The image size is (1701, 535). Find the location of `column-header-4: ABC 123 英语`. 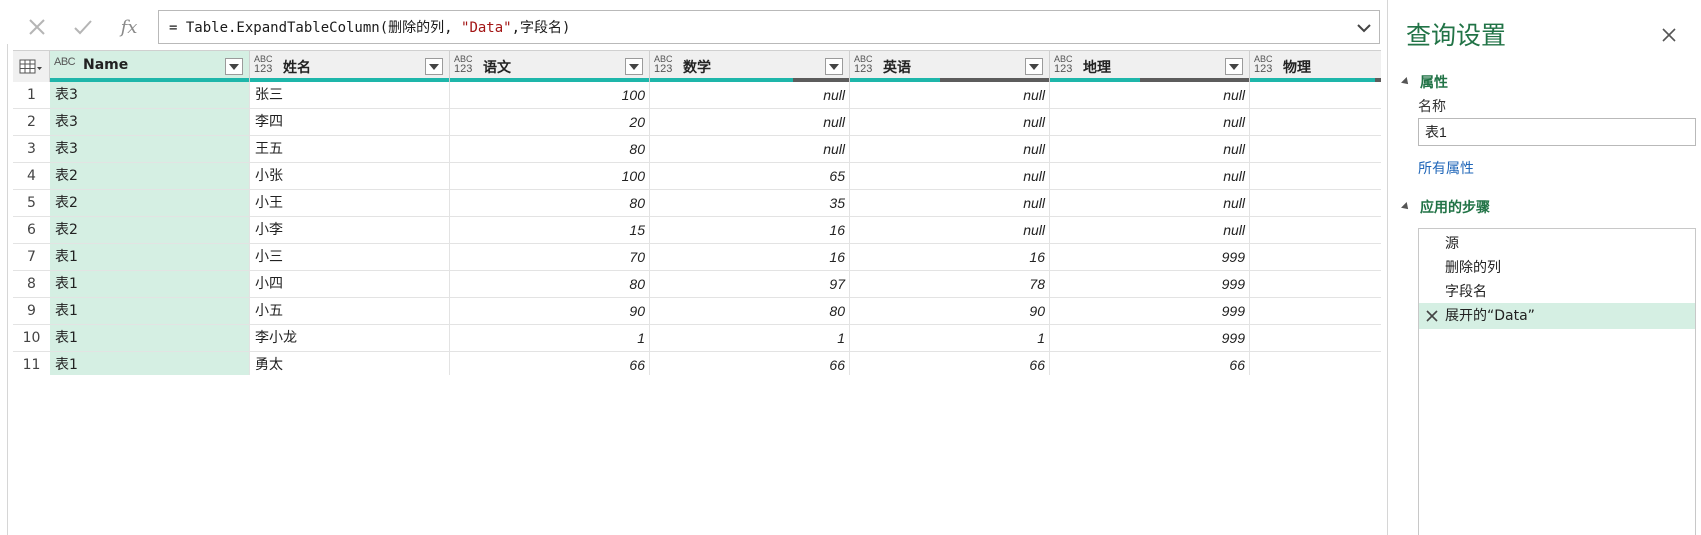

column-header-4: ABC 123 英语 is located at coordinates (950, 66).